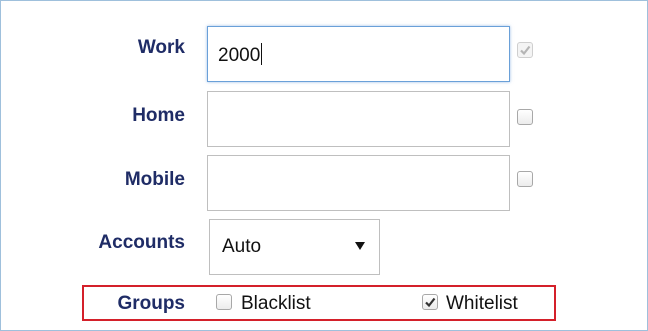 The height and width of the screenshot is (331, 648). I want to click on home-phone-input, so click(358, 119).